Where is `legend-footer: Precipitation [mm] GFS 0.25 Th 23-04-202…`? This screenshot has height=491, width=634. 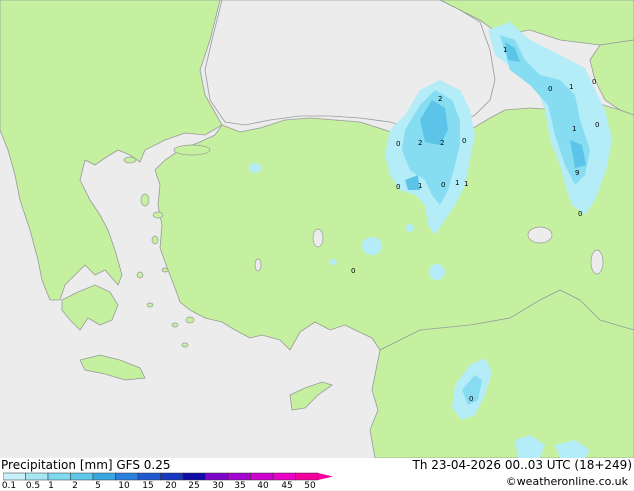
legend-footer: Precipitation [mm] GFS 0.25 Th 23-04-202… is located at coordinates (317, 474).